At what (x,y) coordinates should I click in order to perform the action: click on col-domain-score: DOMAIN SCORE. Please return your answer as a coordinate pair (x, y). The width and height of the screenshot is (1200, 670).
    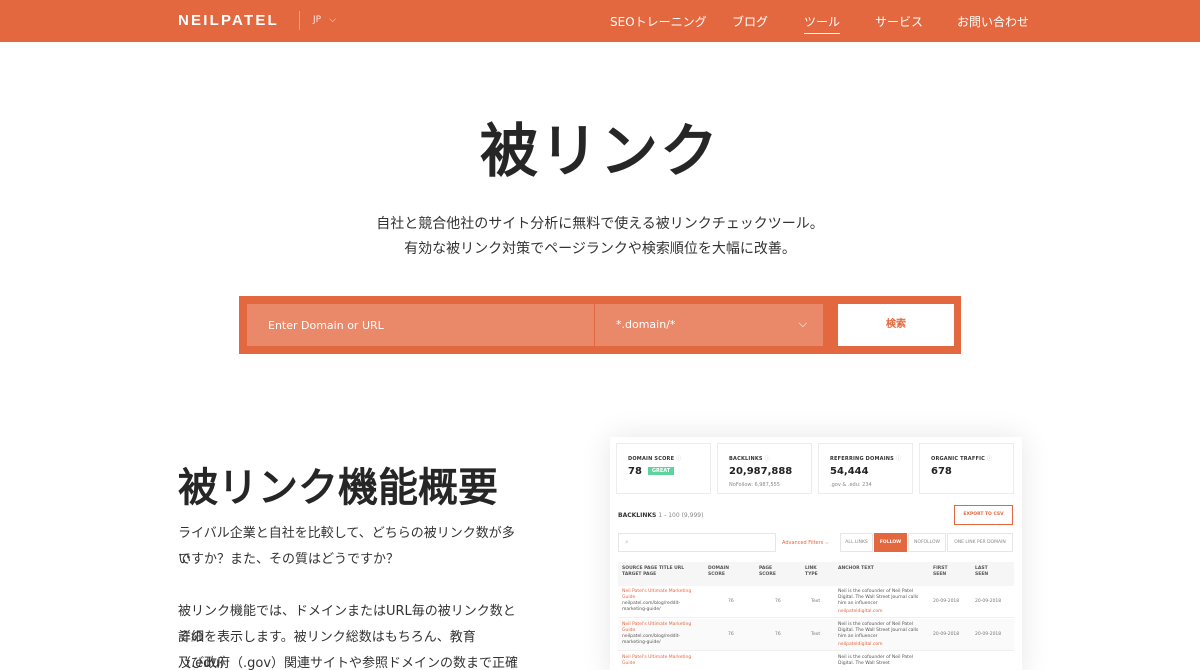
    Looking at the image, I should click on (721, 572).